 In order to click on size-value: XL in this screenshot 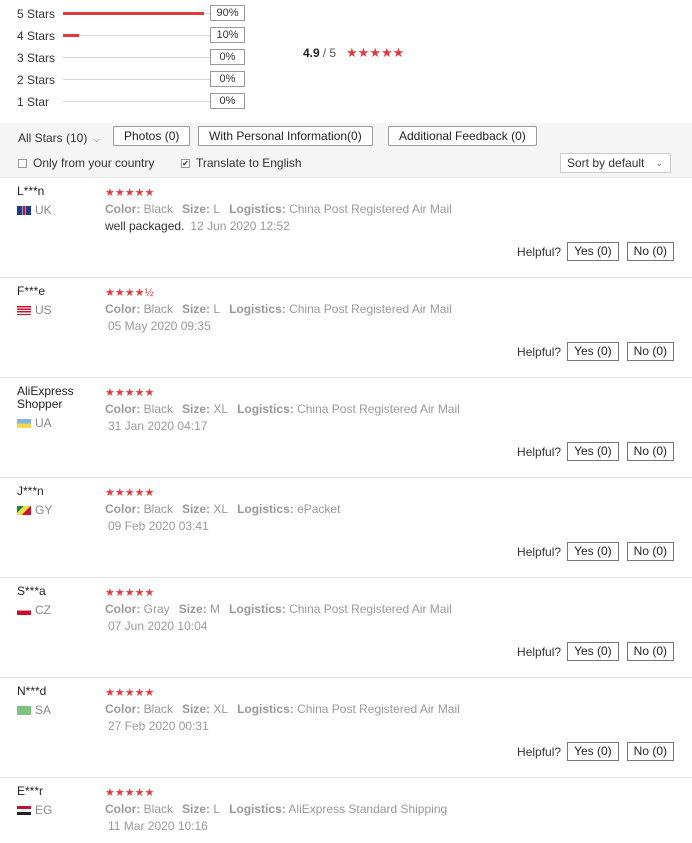, I will do `click(221, 409)`.